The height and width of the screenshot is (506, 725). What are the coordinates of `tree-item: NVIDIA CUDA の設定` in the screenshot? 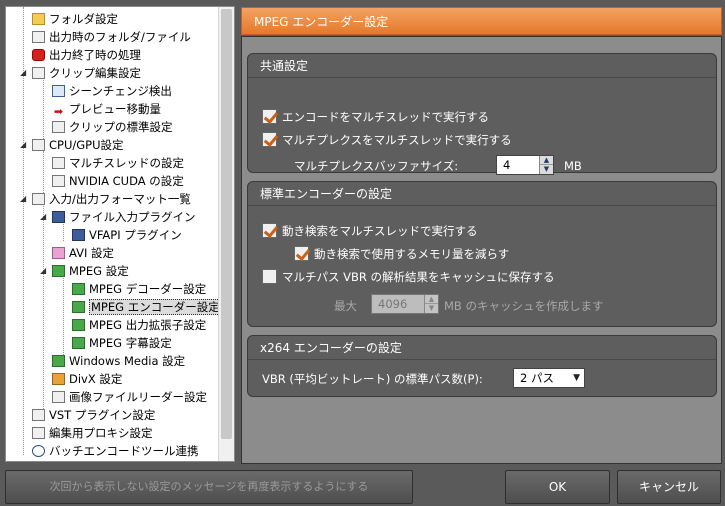 It's located at (118, 181).